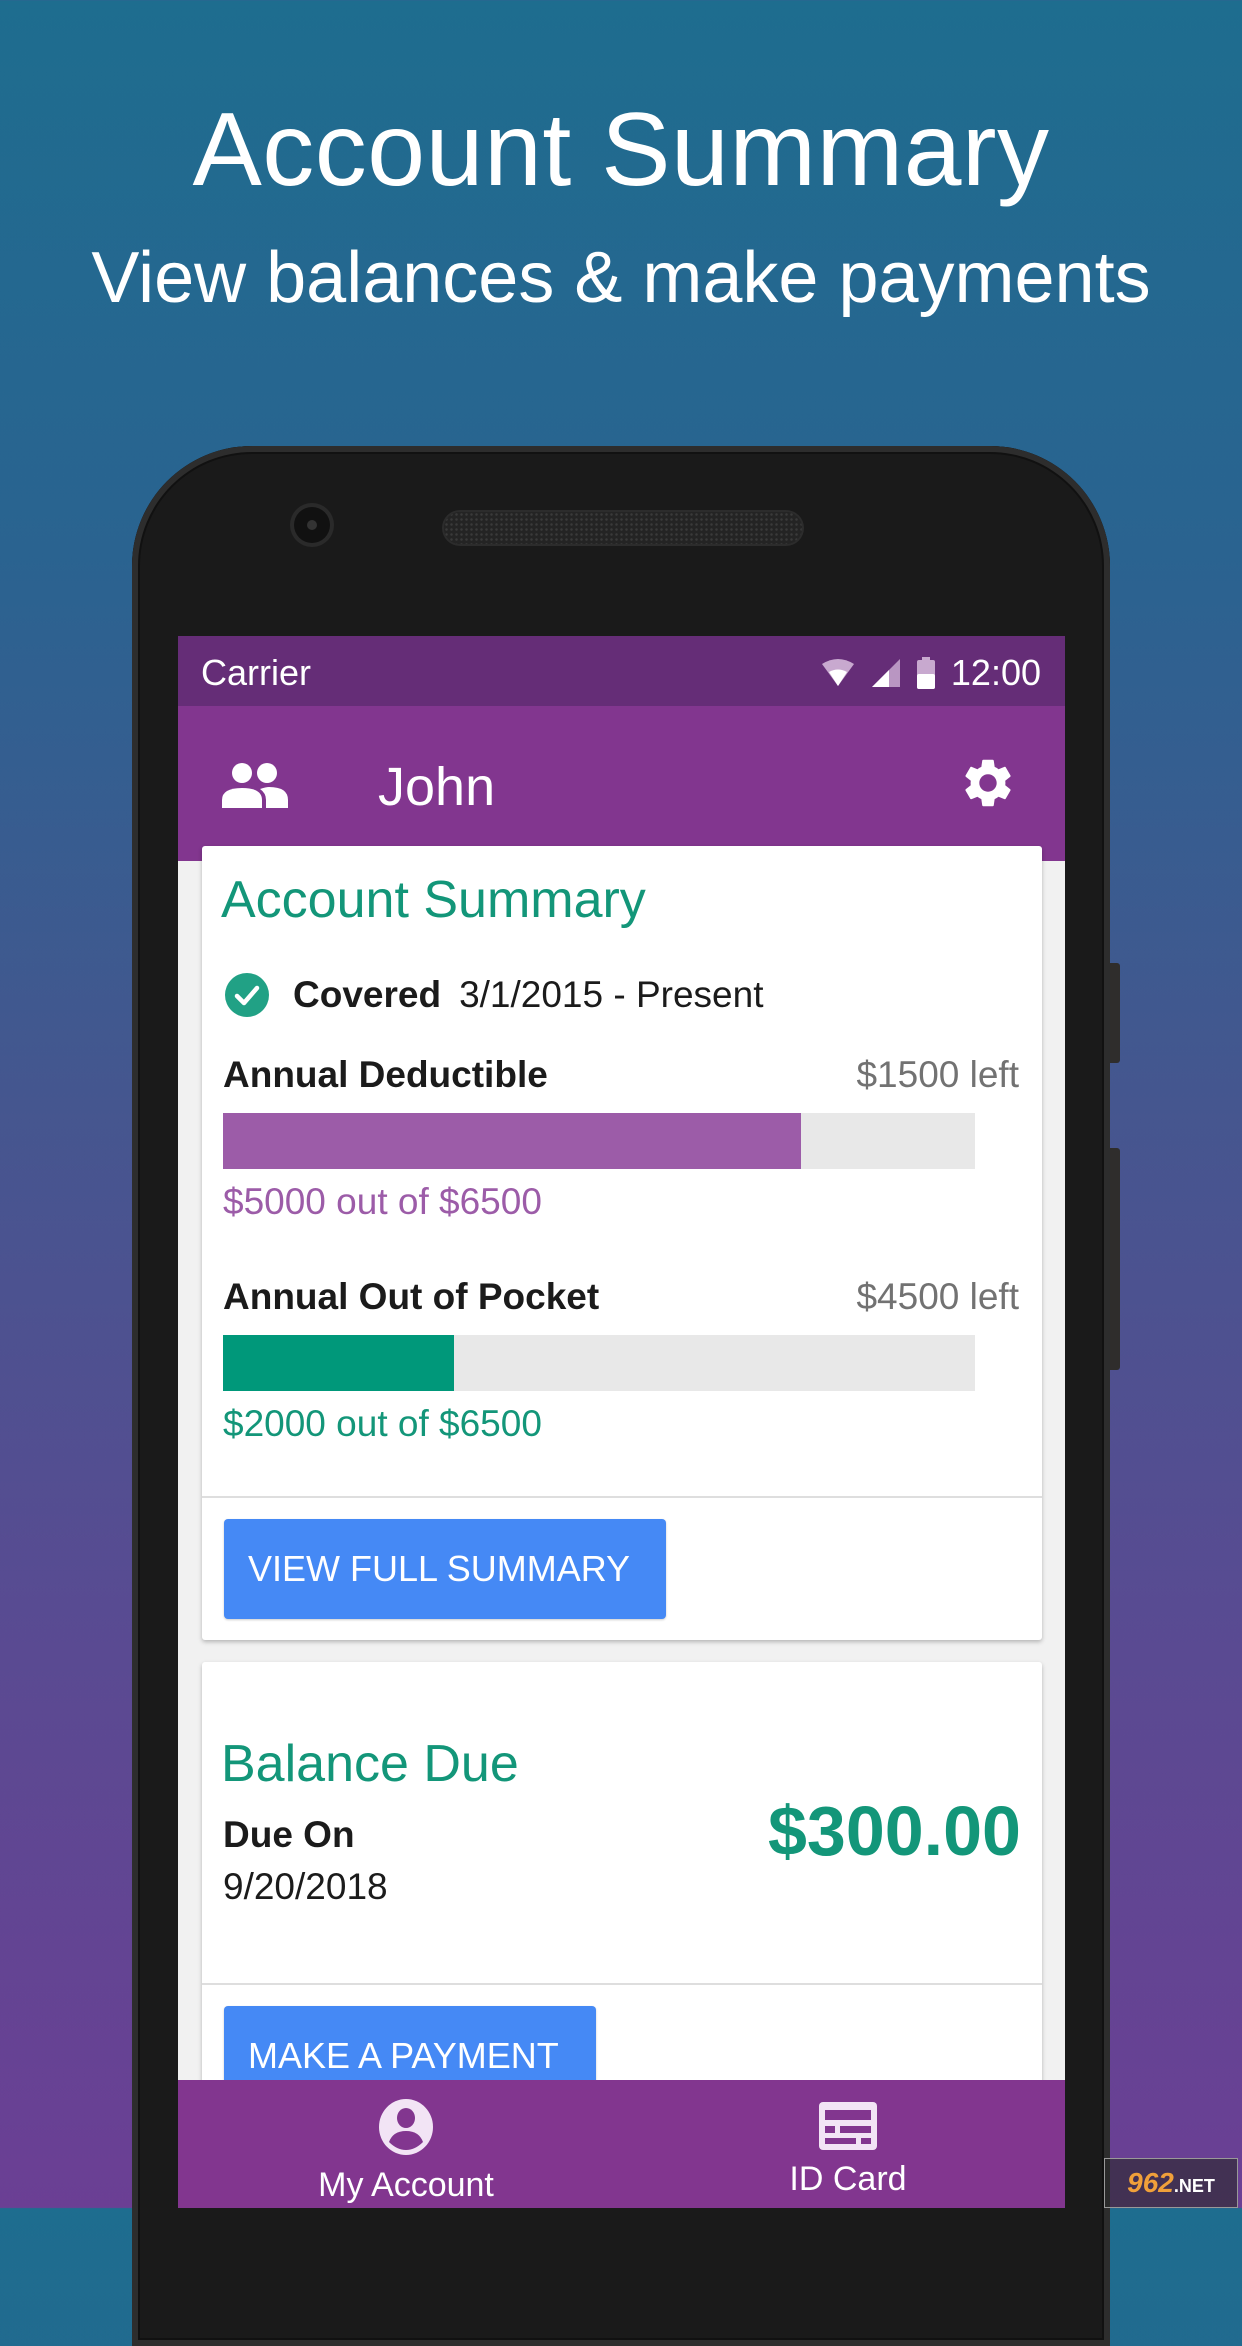 This screenshot has height=2346, width=1242. I want to click on watermark-logo: 962.NET, so click(1171, 2183).